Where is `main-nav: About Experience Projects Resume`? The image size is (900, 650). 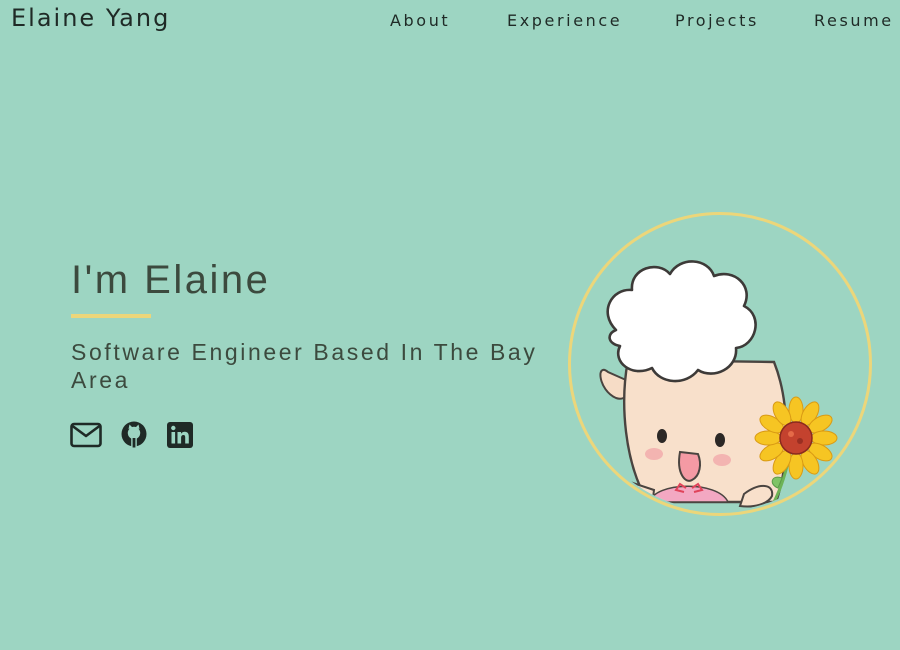
main-nav: About Experience Projects Resume is located at coordinates (450, 23).